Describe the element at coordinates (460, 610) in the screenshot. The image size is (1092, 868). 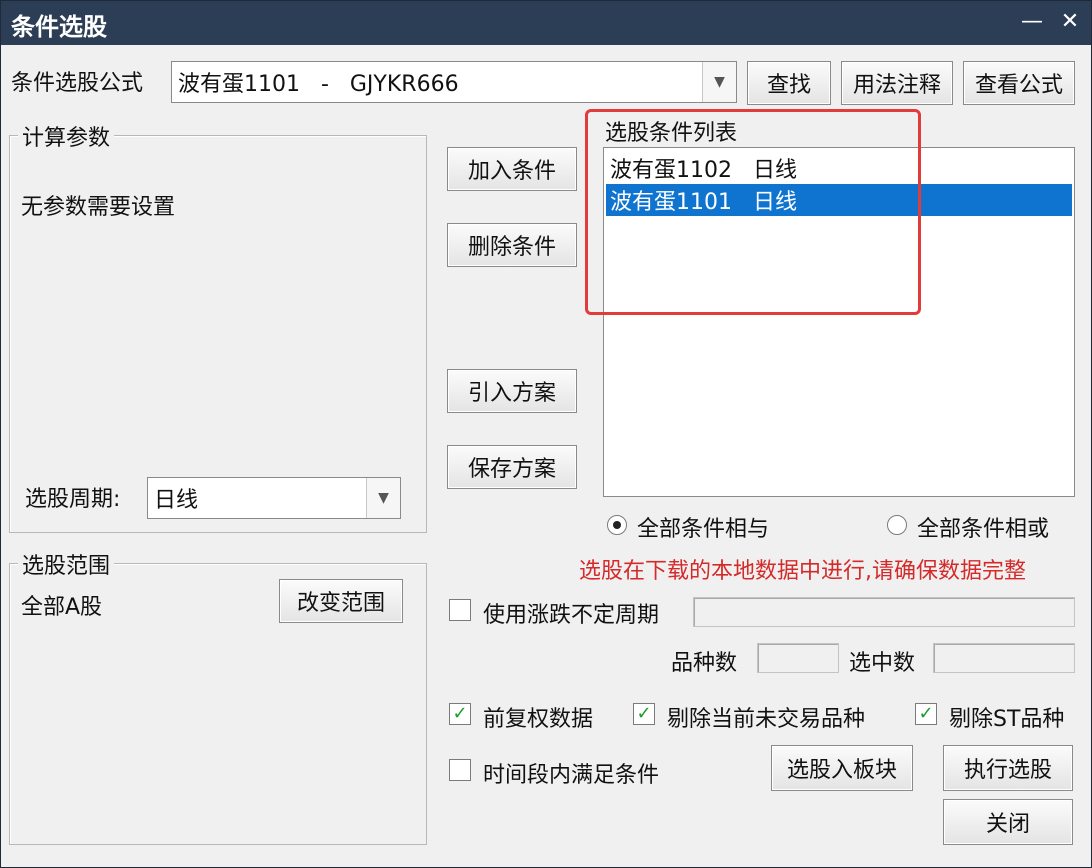
I see `uncertain-period-checkbox` at that location.